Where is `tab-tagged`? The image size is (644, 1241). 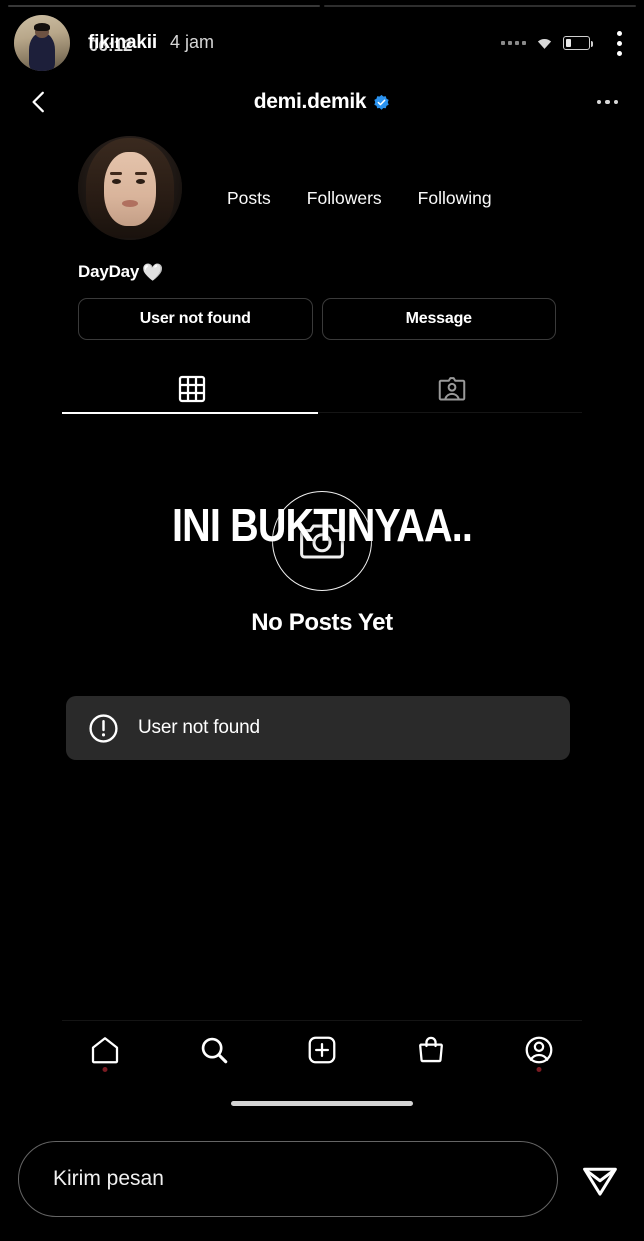 tab-tagged is located at coordinates (452, 389).